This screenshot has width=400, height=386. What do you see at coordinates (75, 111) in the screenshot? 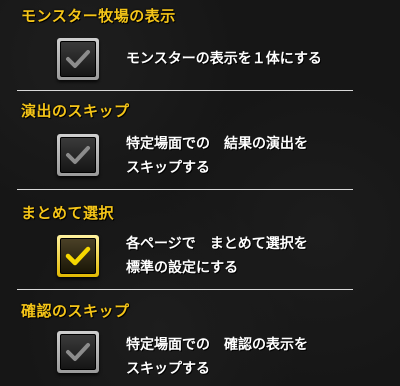
I see `setting-title: 演出のスキップ` at bounding box center [75, 111].